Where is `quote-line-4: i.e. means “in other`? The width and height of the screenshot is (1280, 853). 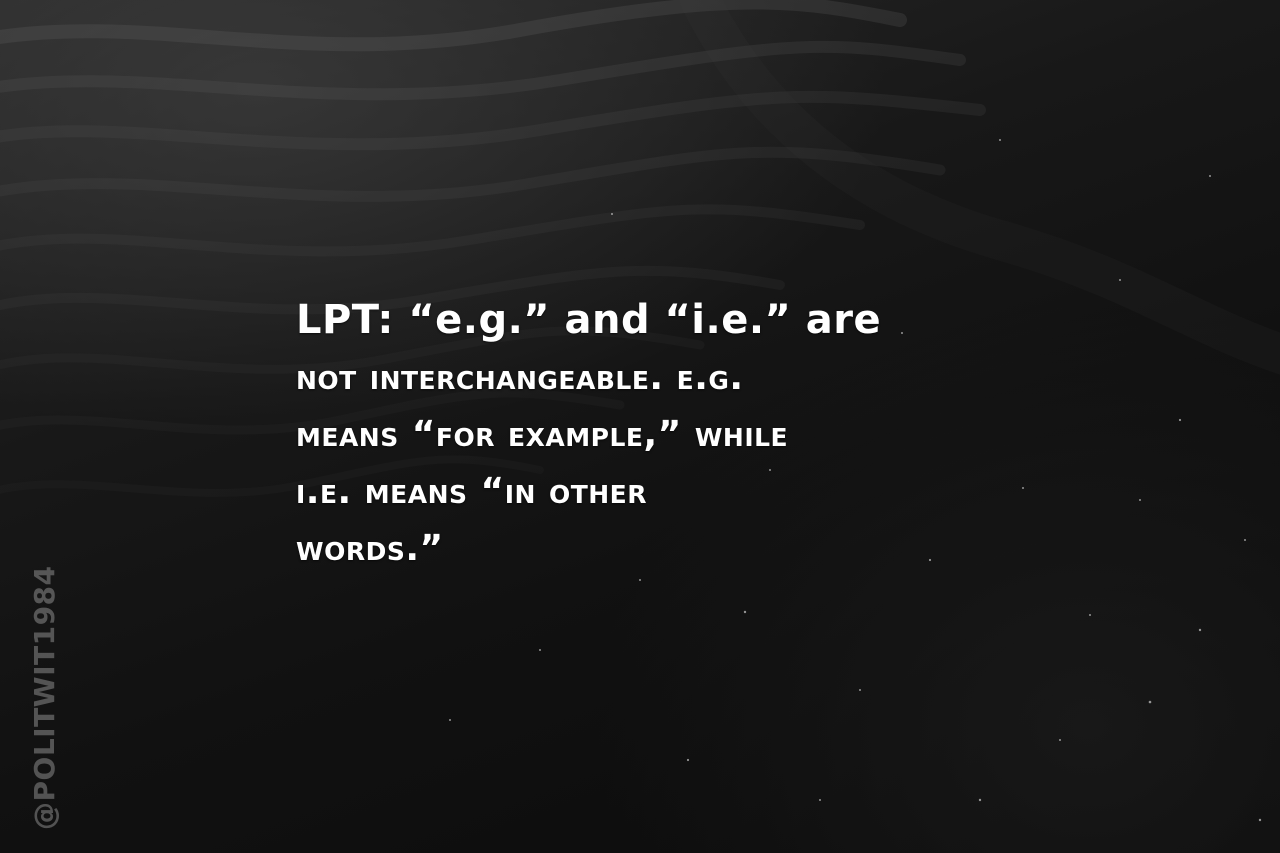
quote-line-4: i.e. means “in other is located at coordinates (472, 491).